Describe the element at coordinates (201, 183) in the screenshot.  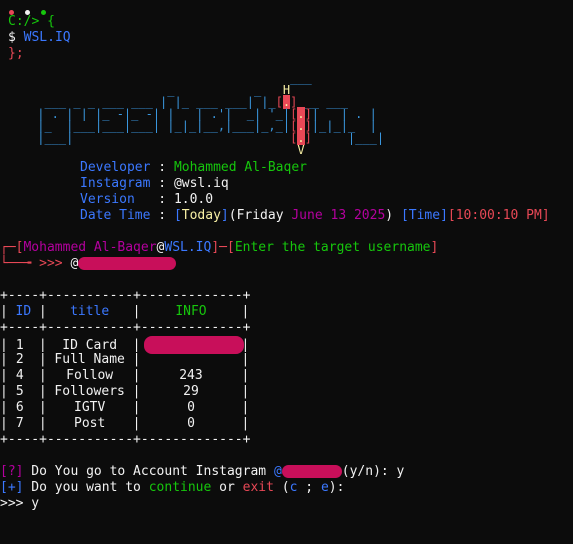
I see `instagram-value: @wsl.iq` at that location.